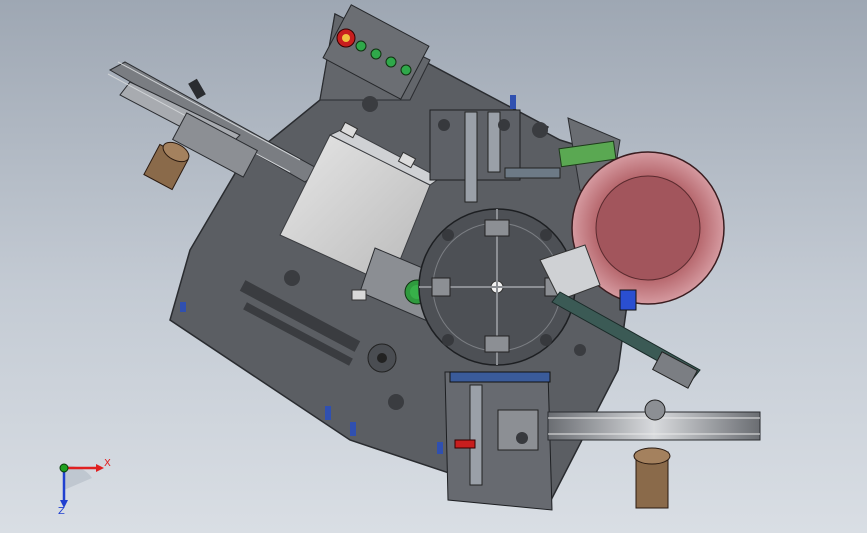 Image resolution: width=867 pixels, height=533 pixels. What do you see at coordinates (107, 463) in the screenshot?
I see `x-axis-label: X` at bounding box center [107, 463].